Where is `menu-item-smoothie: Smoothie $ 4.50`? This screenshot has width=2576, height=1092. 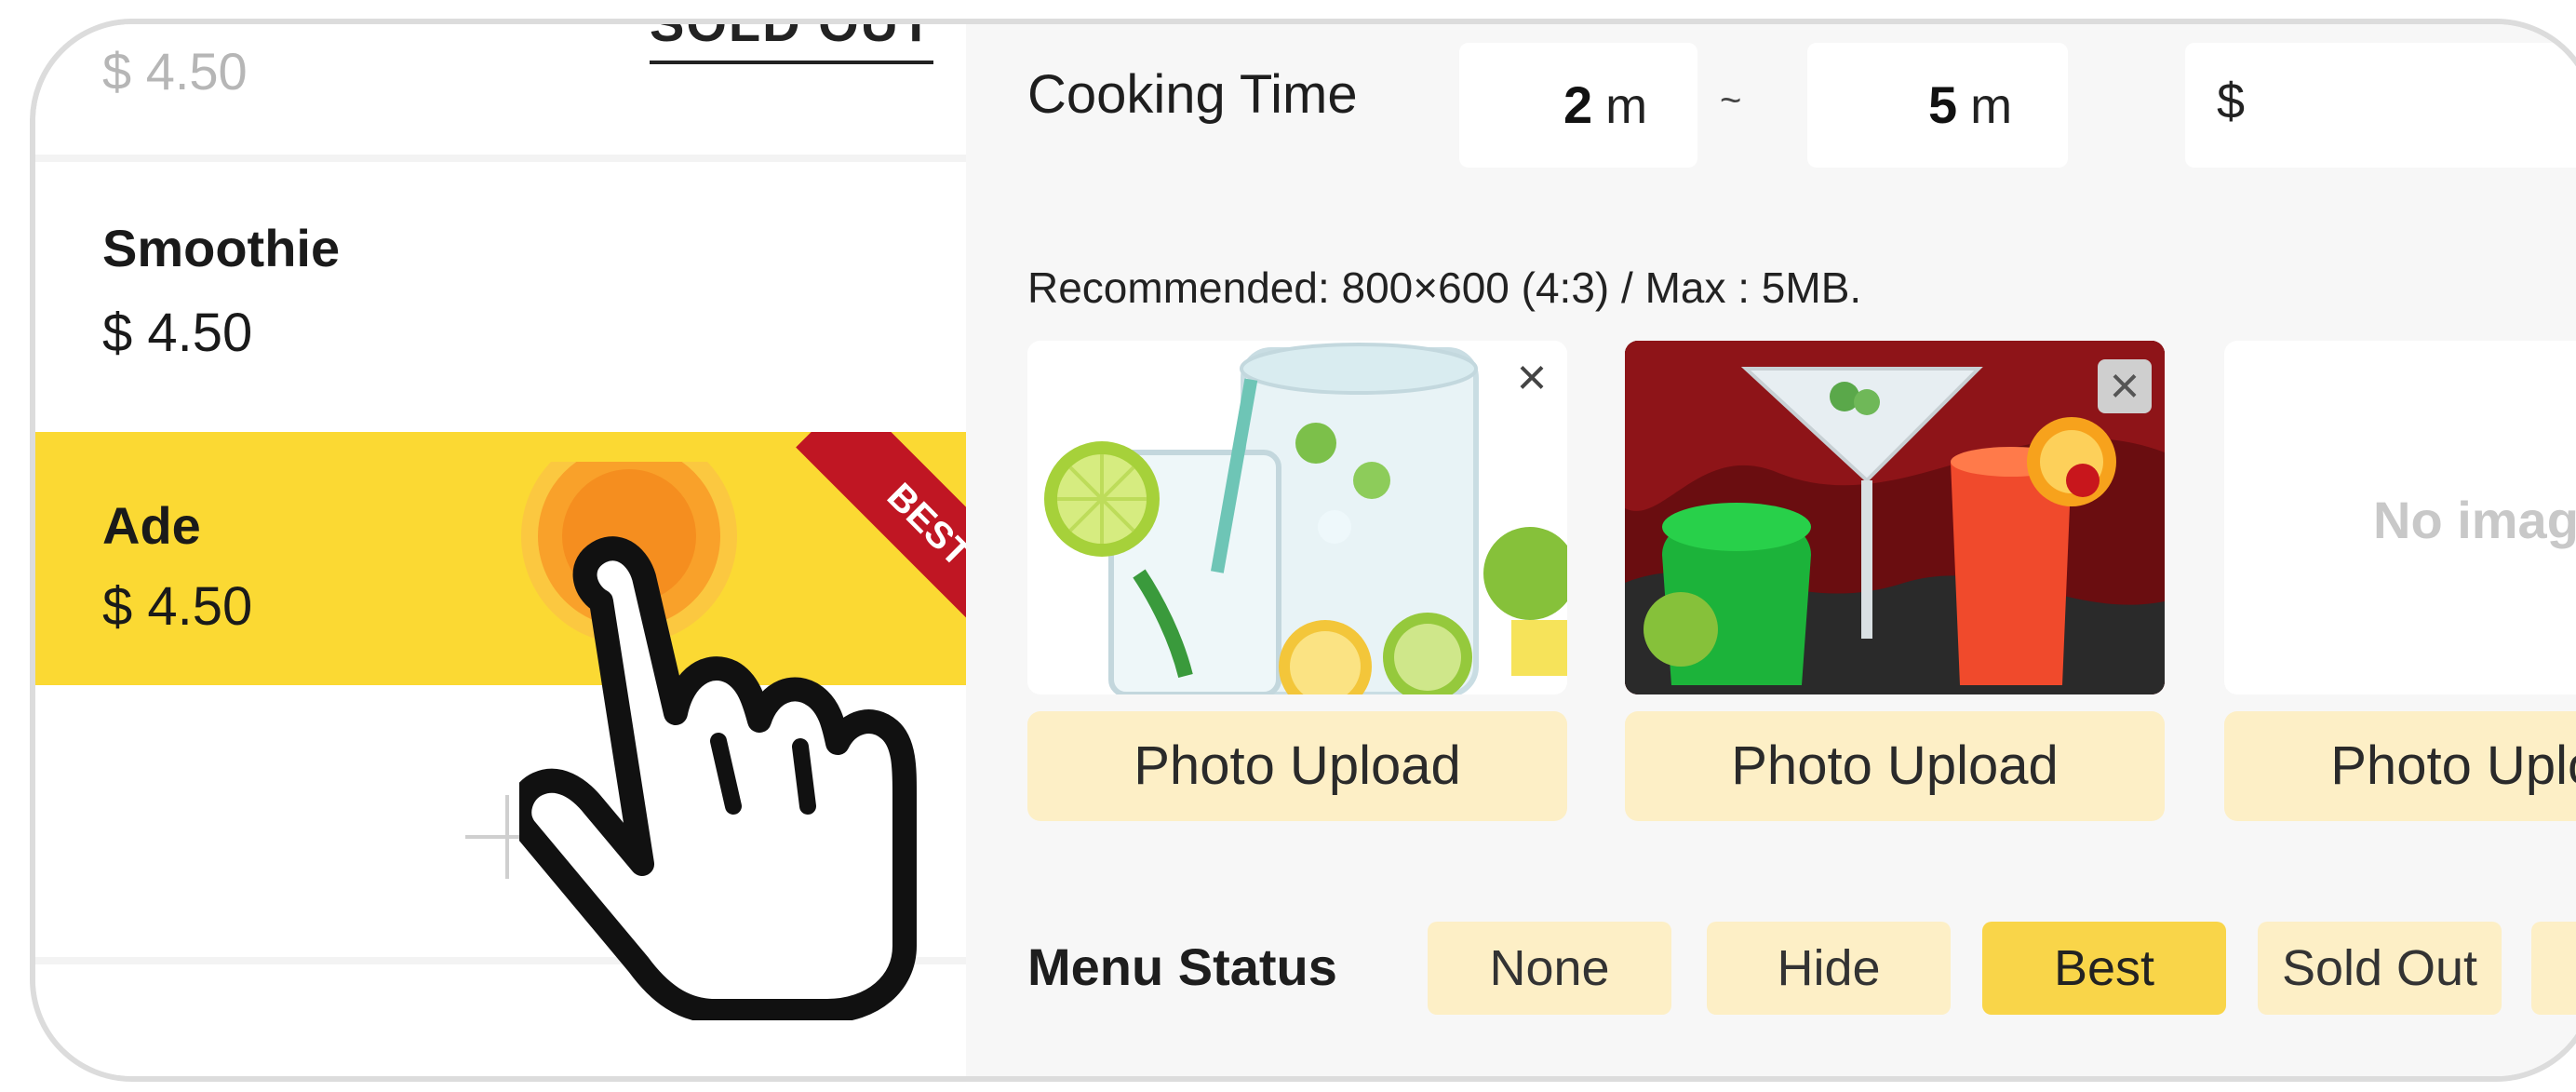
menu-item-smoothie: Smoothie $ 4.50 is located at coordinates (500, 300).